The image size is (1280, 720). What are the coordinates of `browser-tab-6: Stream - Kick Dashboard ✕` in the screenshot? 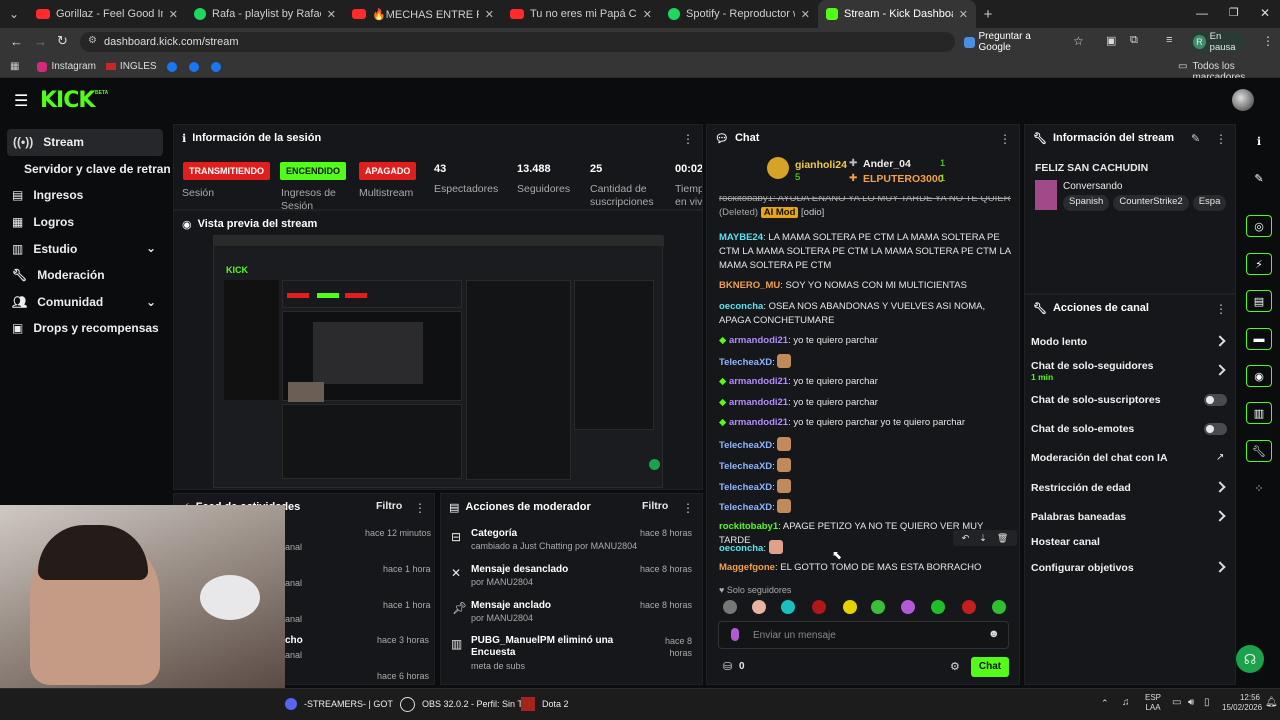 It's located at (897, 14).